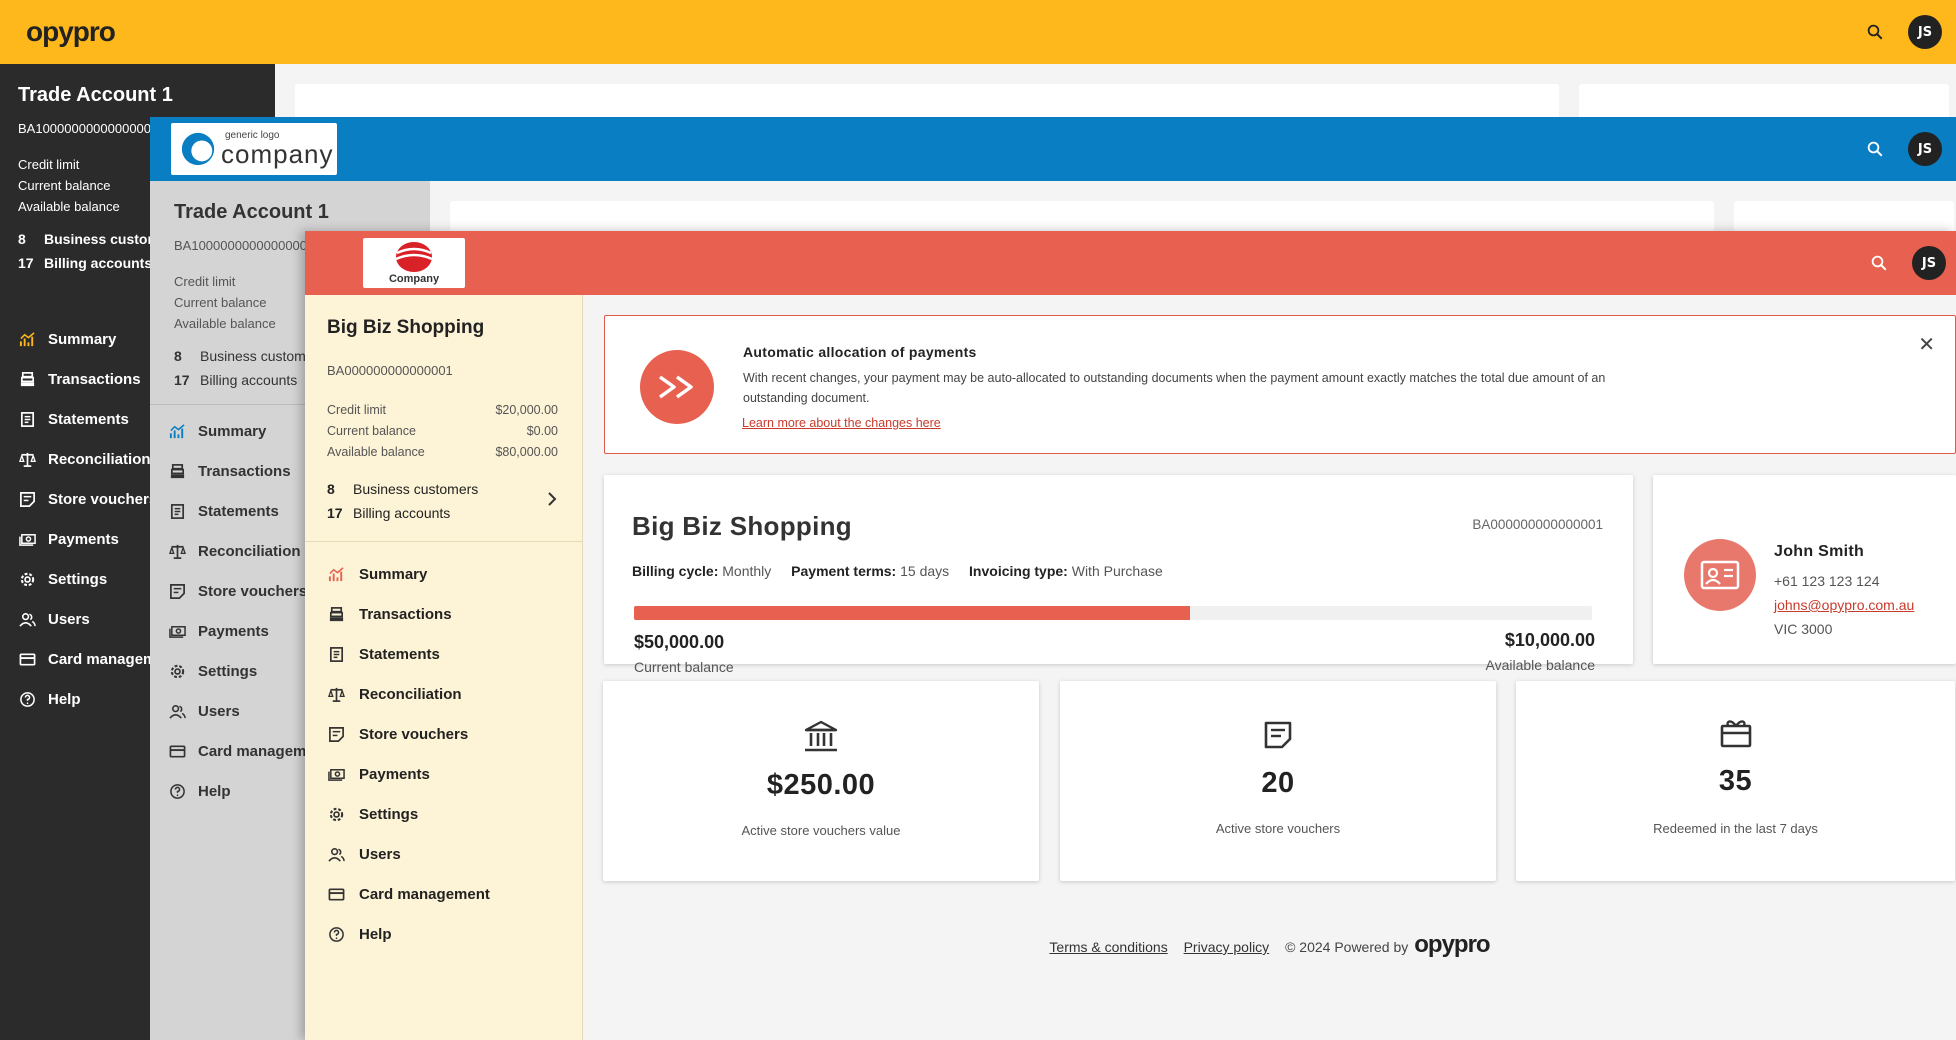  I want to click on stat-card: 20 Active store vouchers, so click(1278, 781).